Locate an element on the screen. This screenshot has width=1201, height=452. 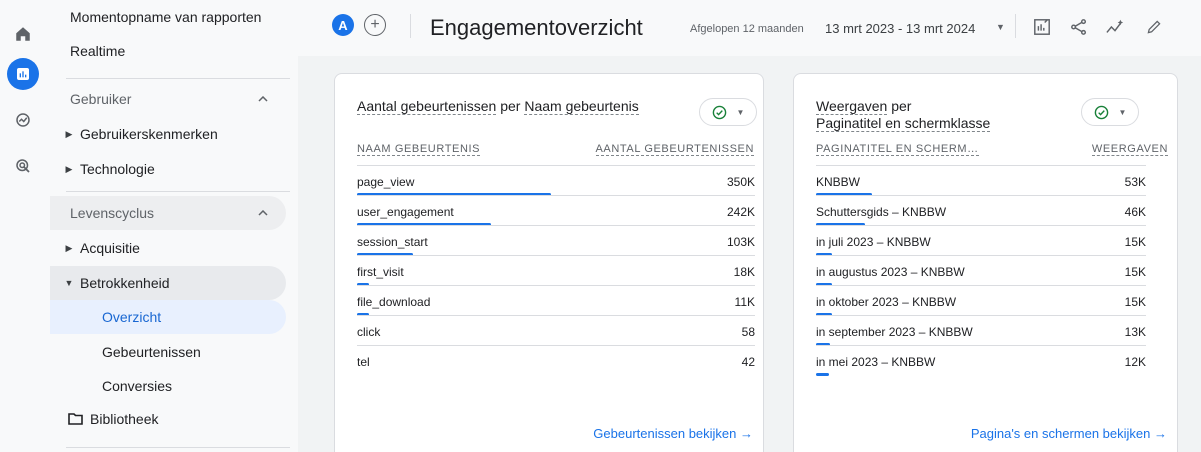
sidebar-item-user-attributes: ▶ Gebruikerskenmerken is located at coordinates (168, 134).